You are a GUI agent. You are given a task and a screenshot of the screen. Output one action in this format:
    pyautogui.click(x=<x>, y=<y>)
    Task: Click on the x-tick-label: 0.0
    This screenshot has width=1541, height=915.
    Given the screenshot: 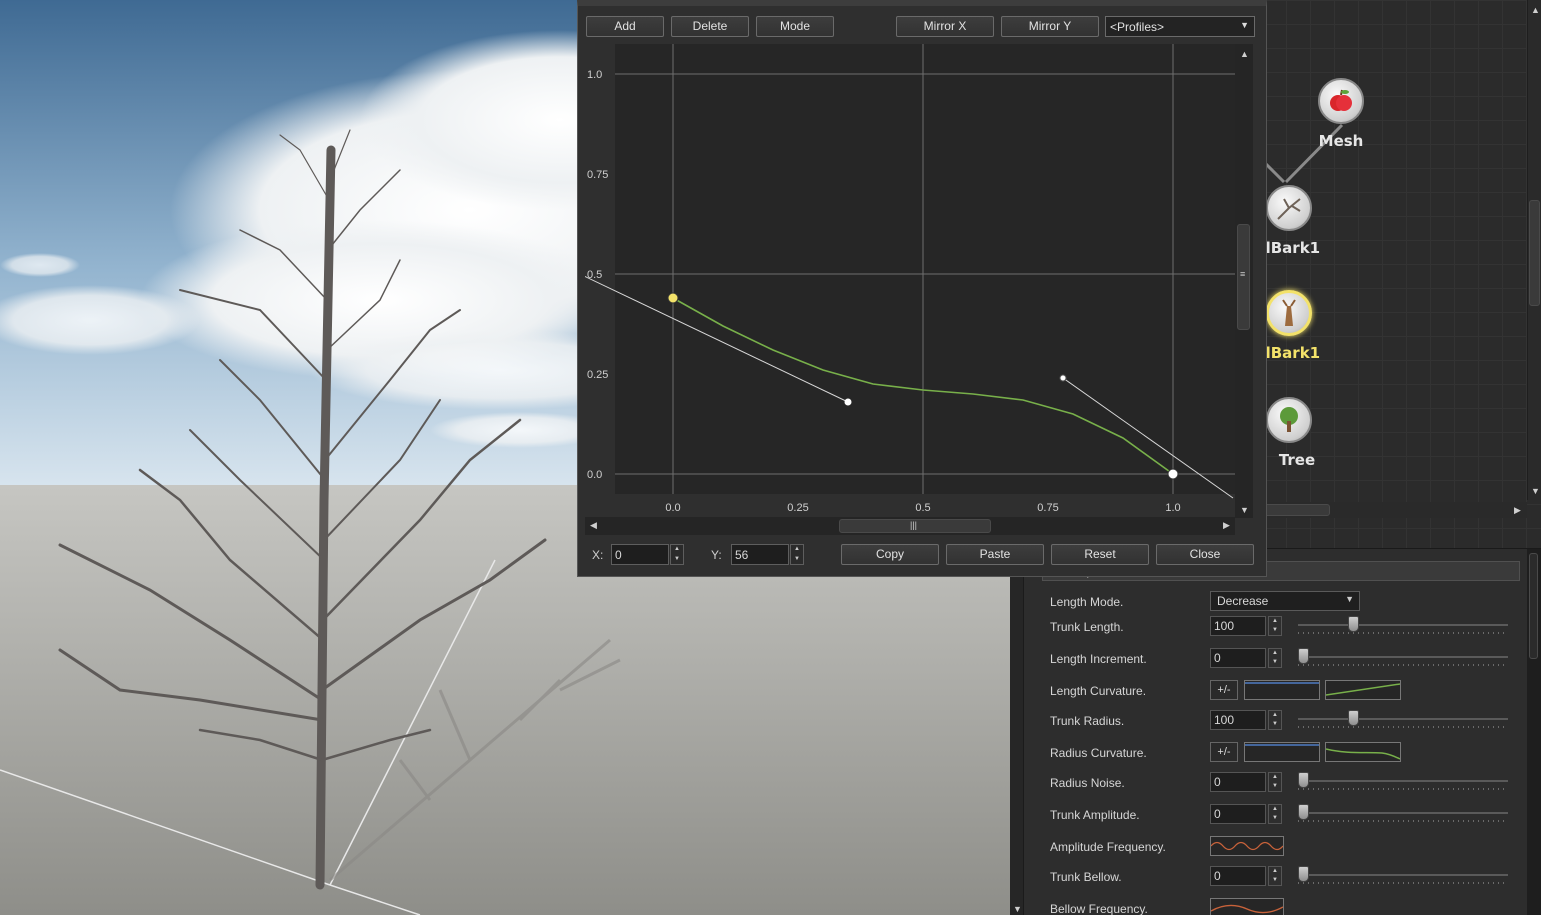 What is the action you would take?
    pyautogui.click(x=672, y=508)
    